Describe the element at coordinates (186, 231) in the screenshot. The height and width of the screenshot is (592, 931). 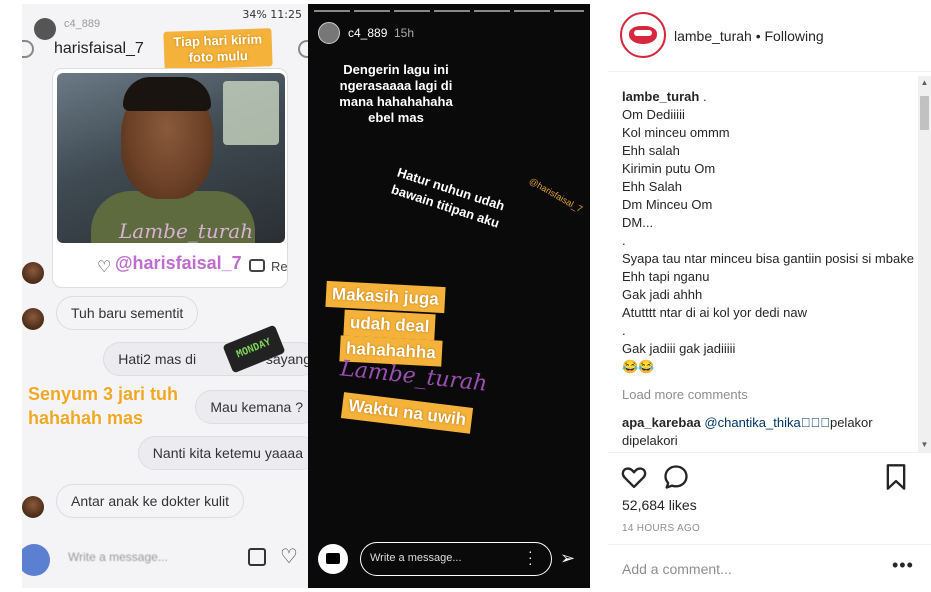
I see `watermark: Lambe_turah` at that location.